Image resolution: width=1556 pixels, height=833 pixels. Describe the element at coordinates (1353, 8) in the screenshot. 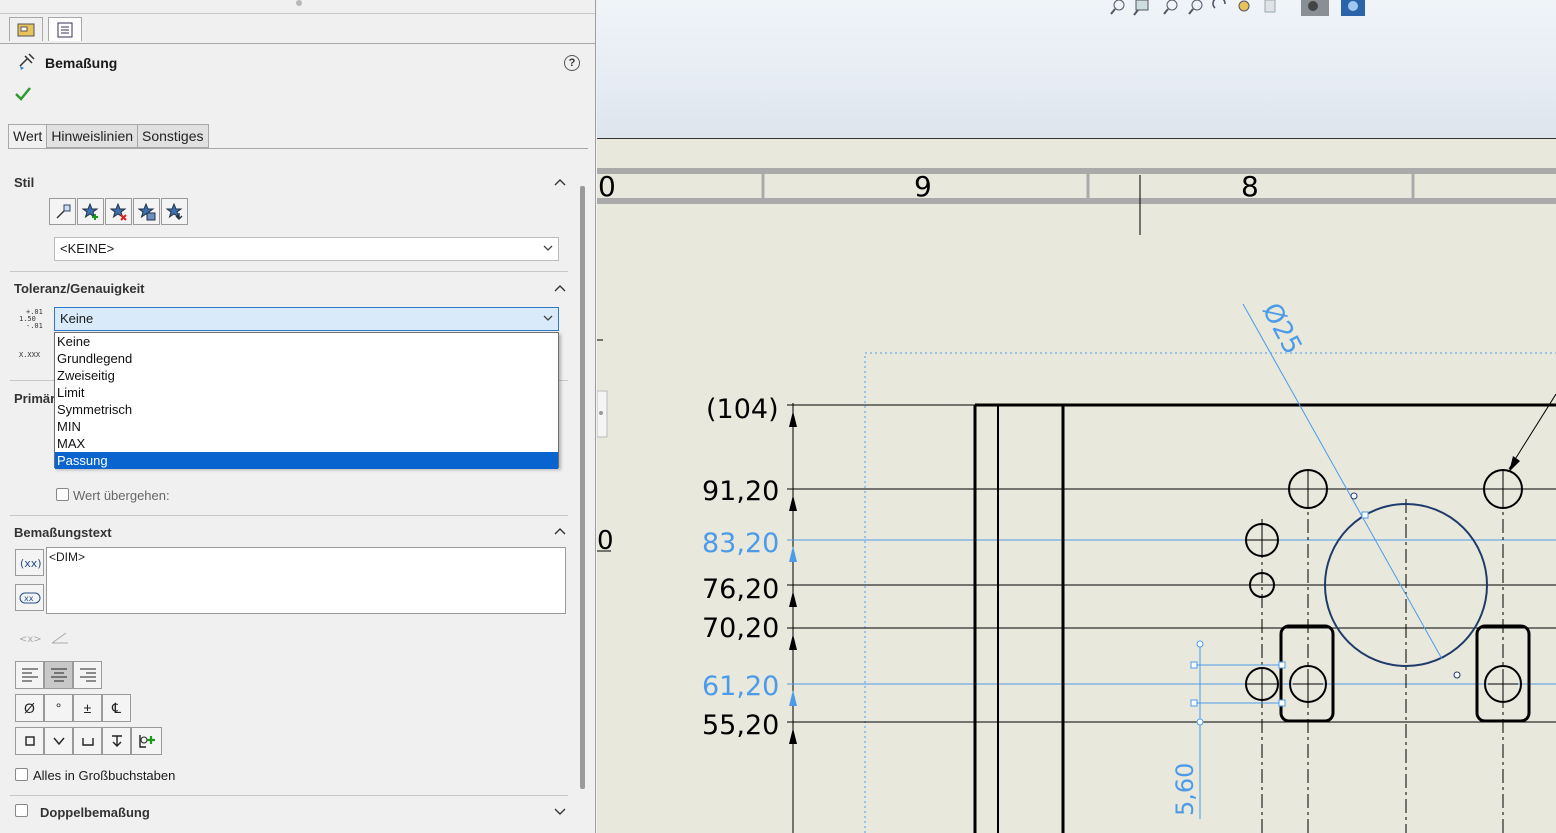

I see `appearance-icon` at that location.